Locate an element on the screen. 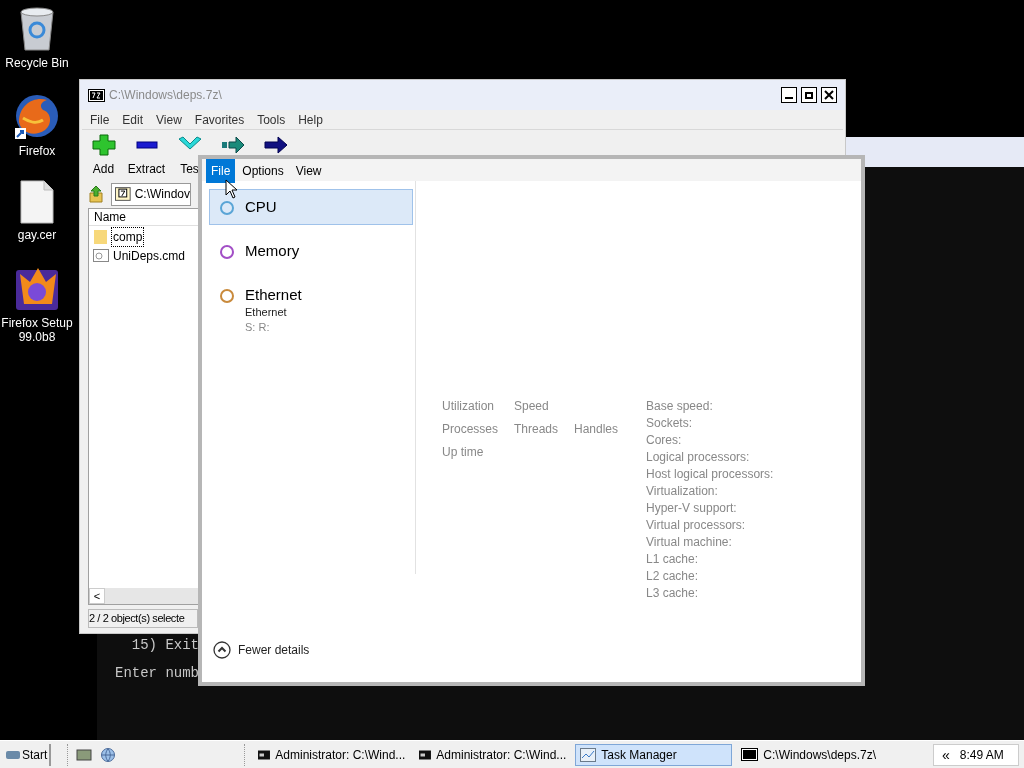  clock: 8:49 AM is located at coordinates (981, 755).